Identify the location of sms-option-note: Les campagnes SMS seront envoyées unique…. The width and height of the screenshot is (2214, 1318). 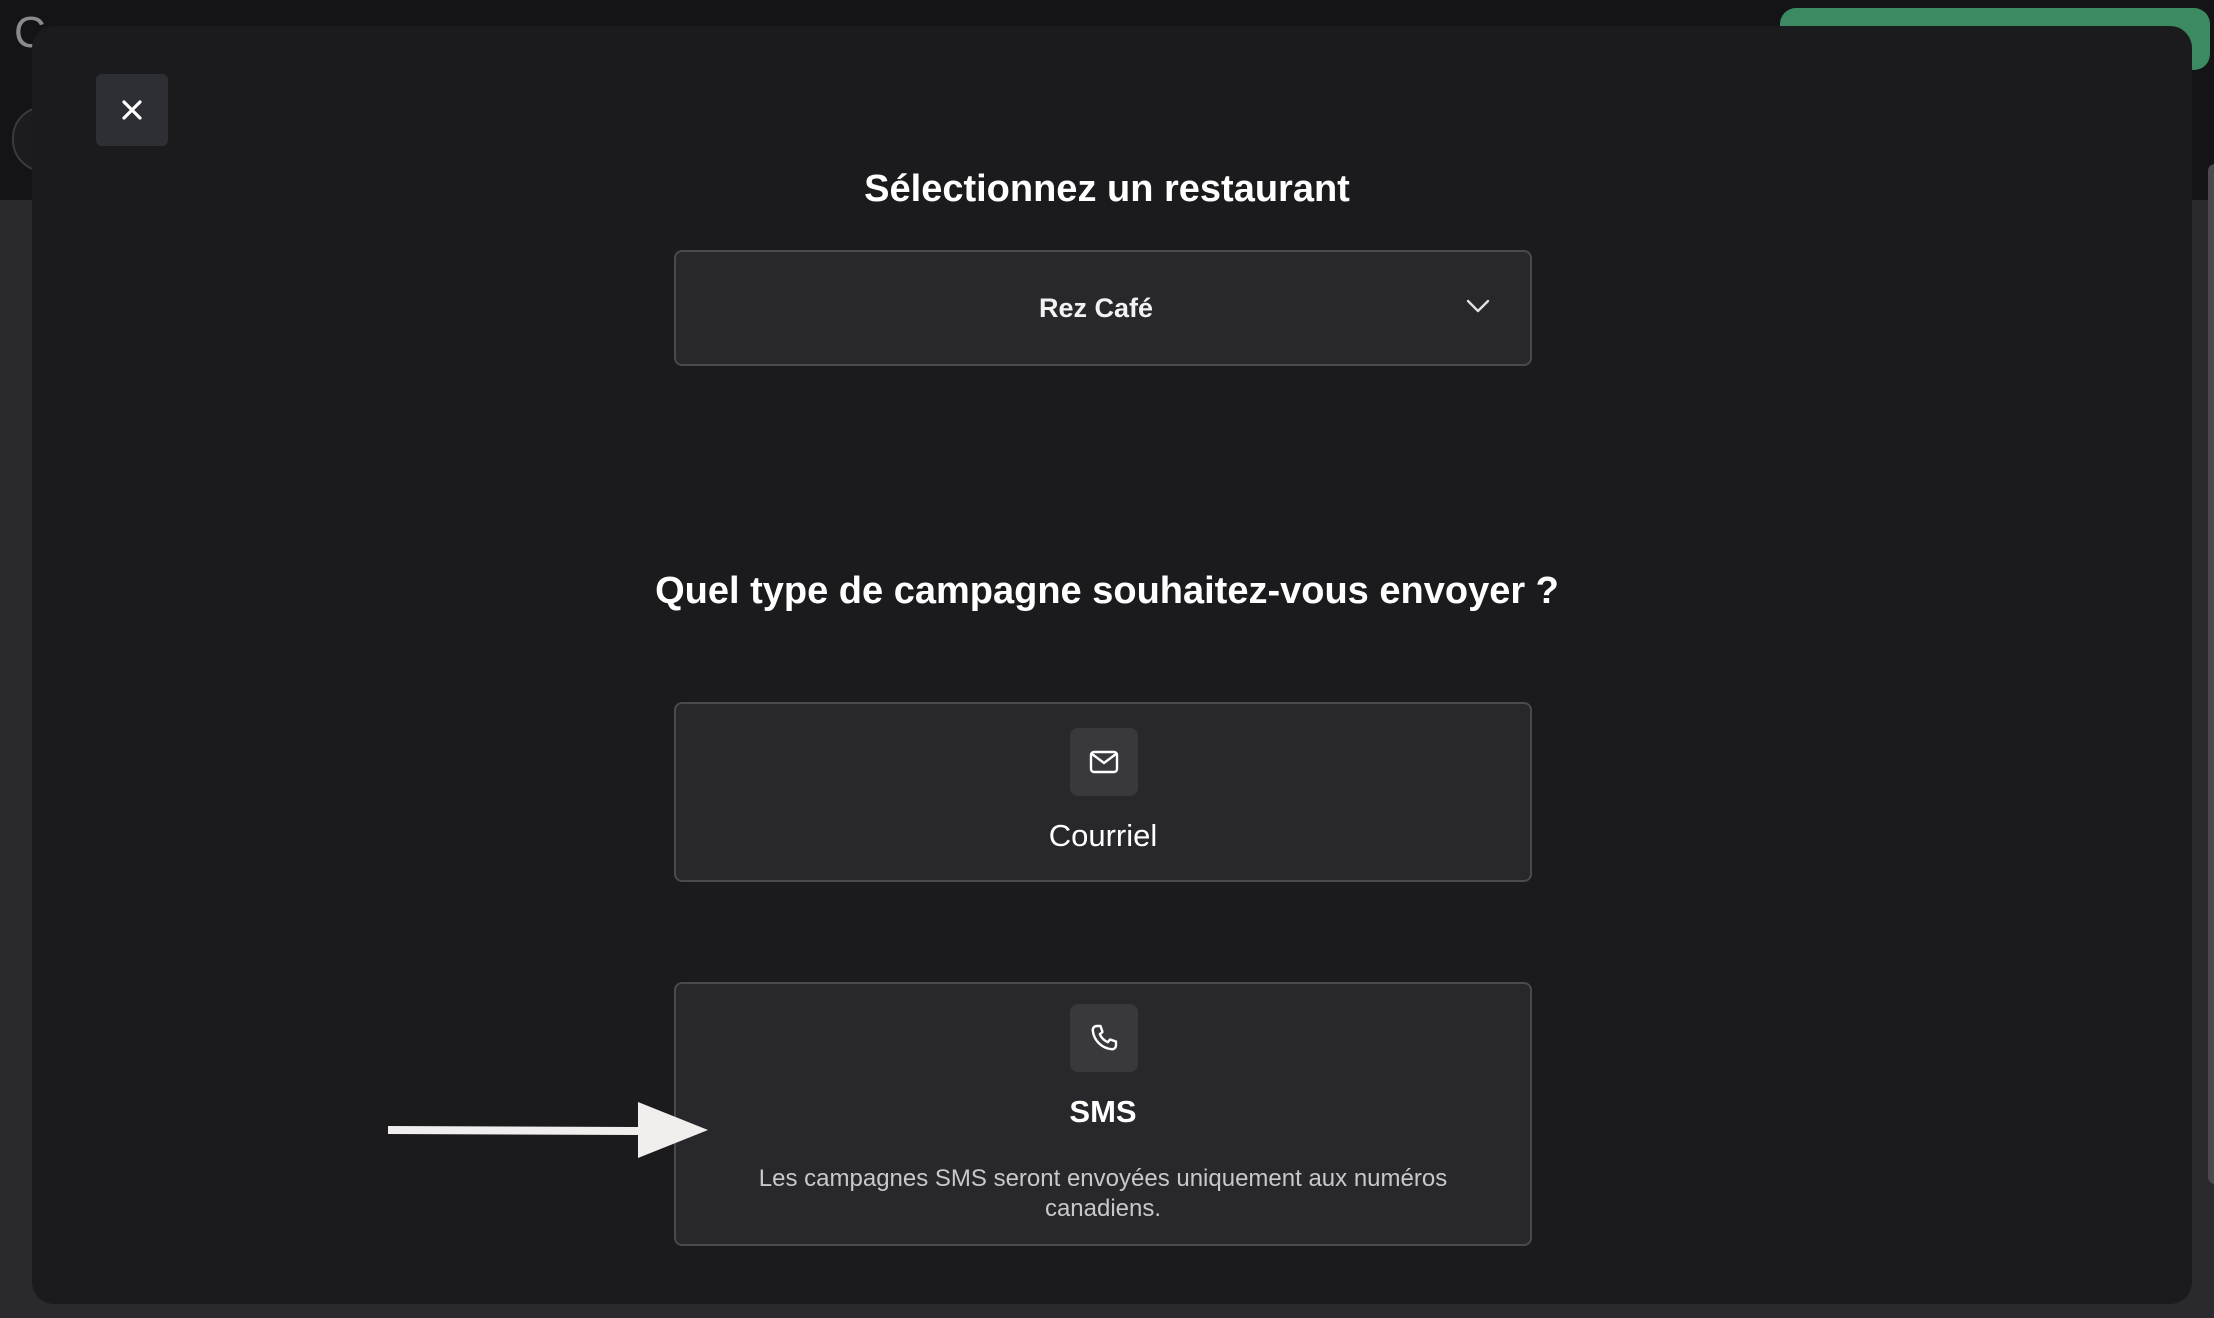
(1103, 1193).